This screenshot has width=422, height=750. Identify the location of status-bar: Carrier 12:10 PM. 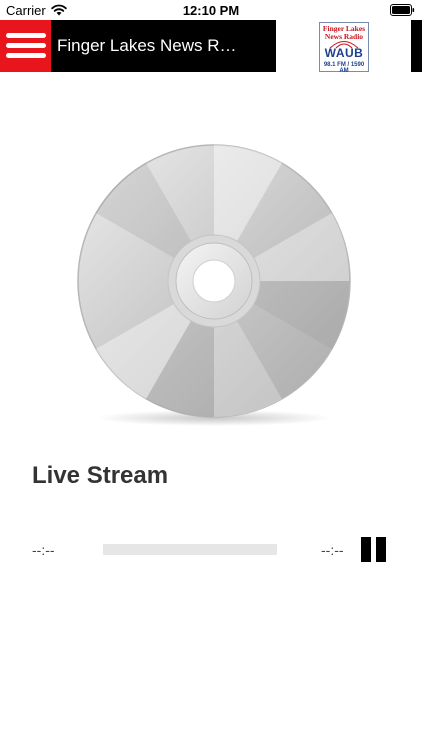
(211, 10).